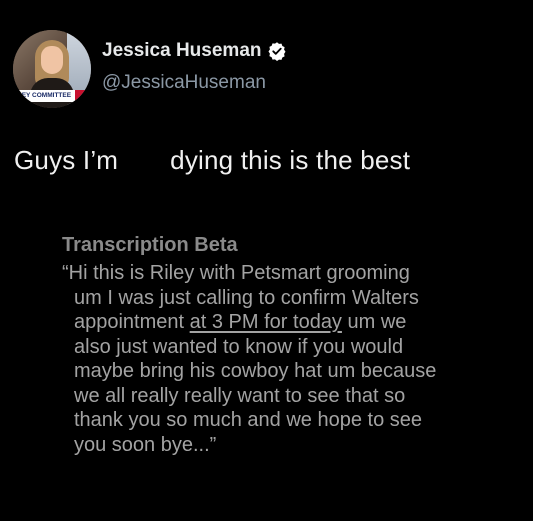 The width and height of the screenshot is (533, 521). I want to click on transcription-line: um I was just calling to confirm Walters, so click(246, 297).